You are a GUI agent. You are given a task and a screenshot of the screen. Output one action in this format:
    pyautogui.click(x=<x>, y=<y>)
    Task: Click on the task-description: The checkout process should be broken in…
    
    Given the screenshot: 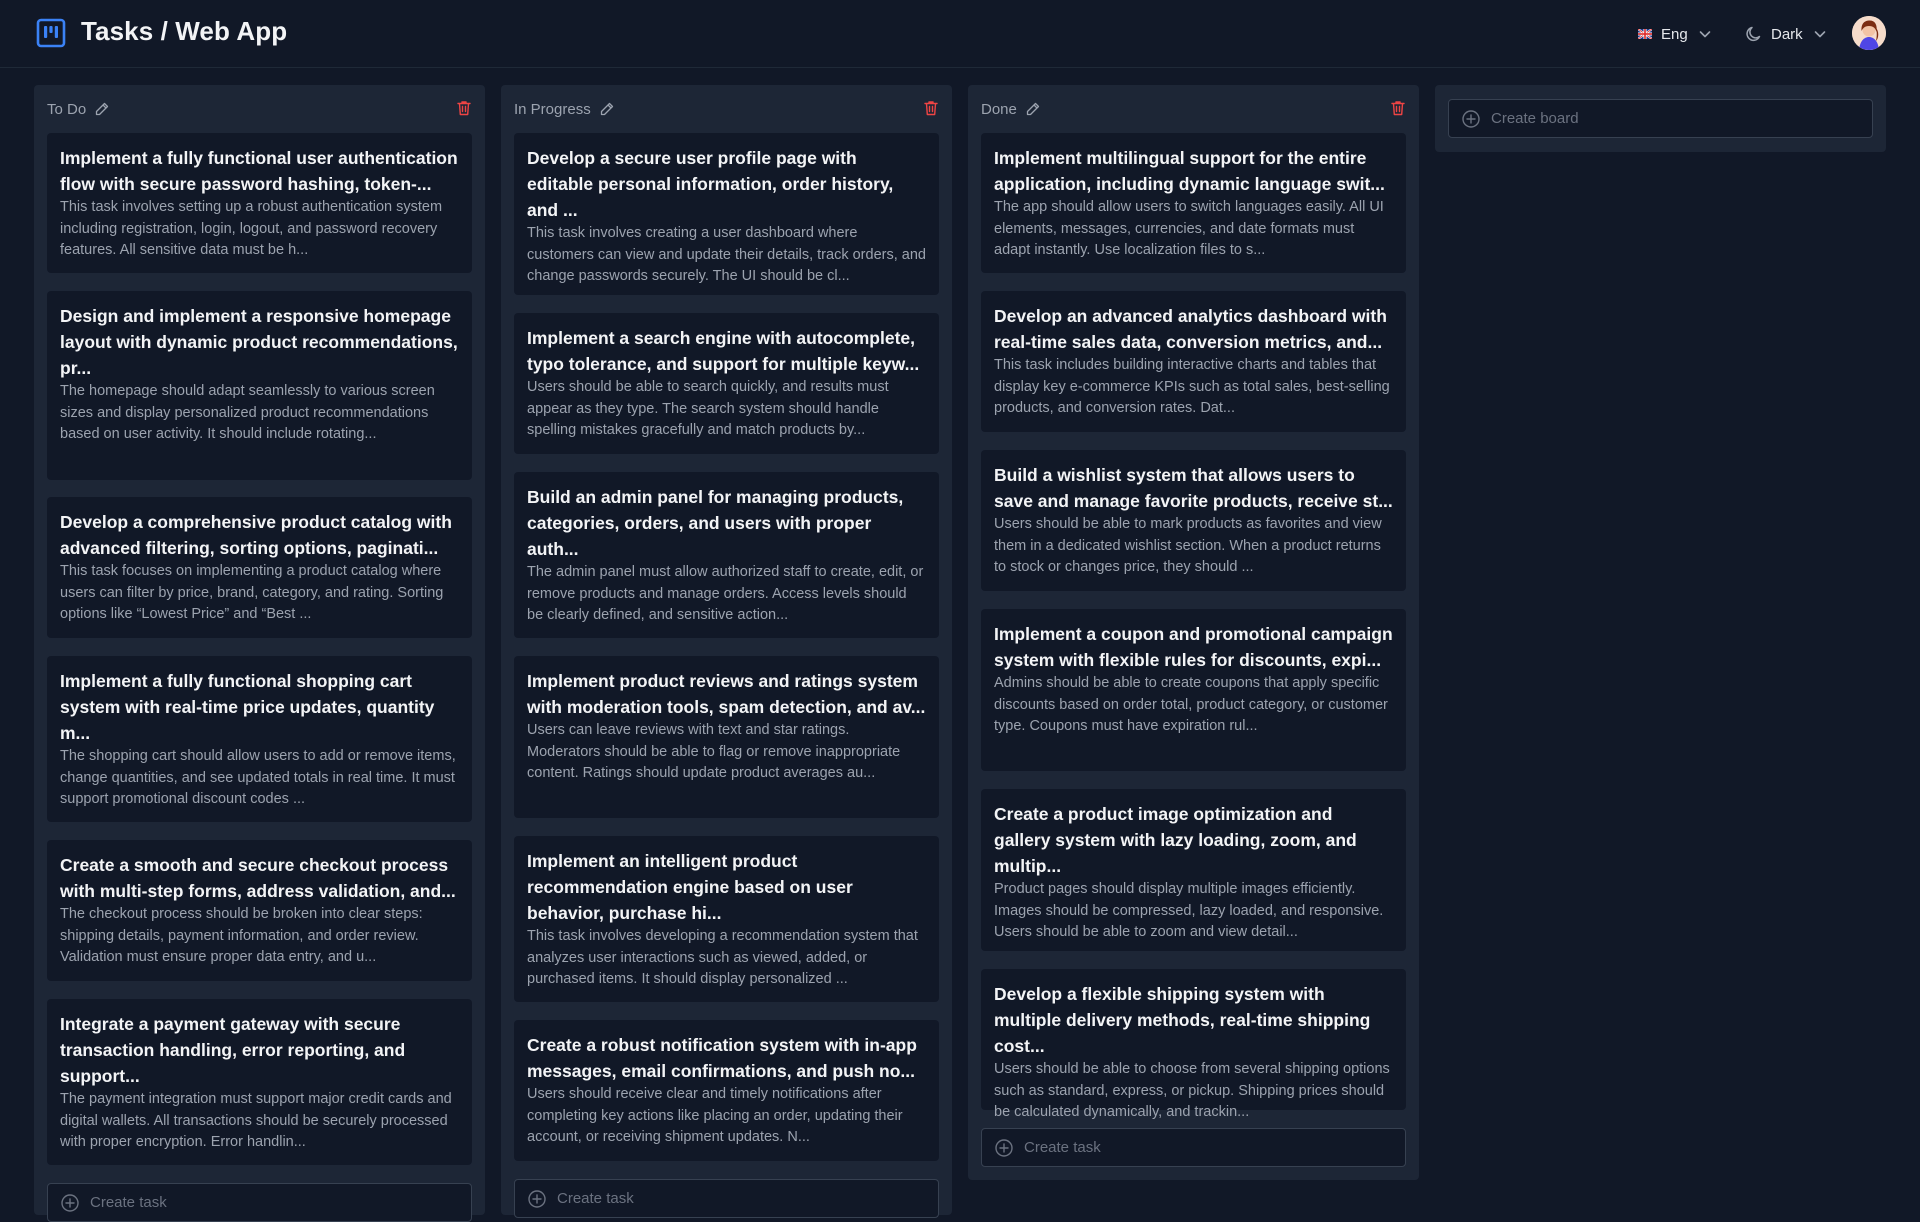 What is the action you would take?
    pyautogui.click(x=241, y=935)
    